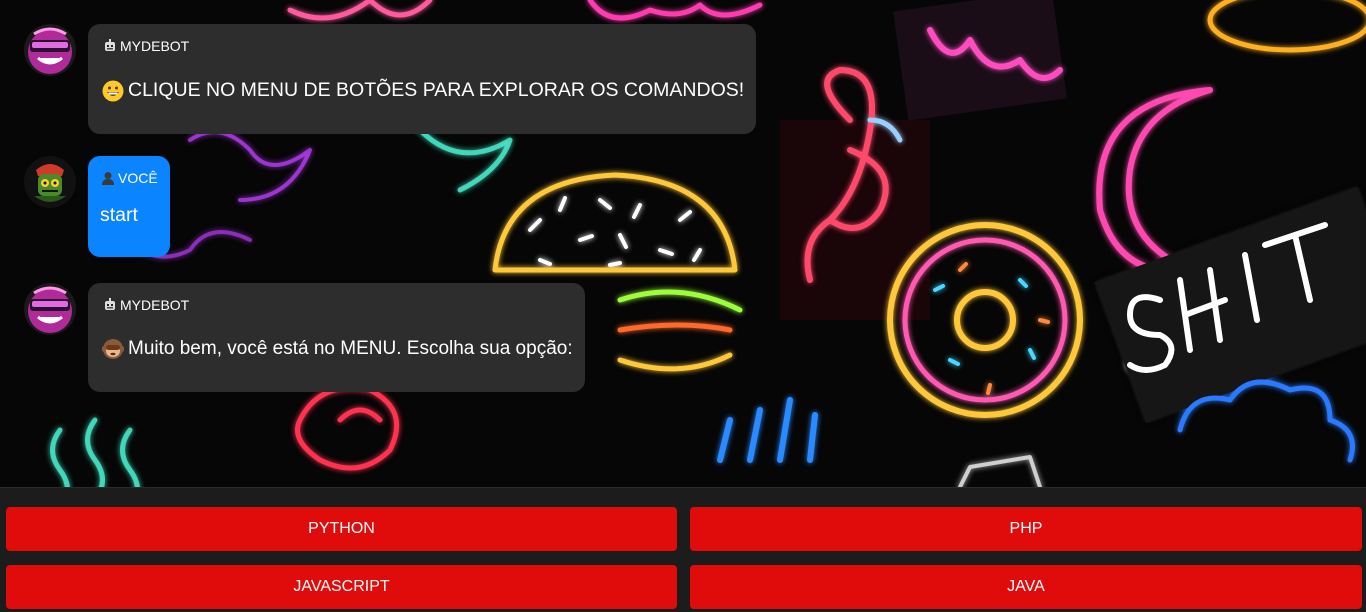  What do you see at coordinates (1026, 529) in the screenshot?
I see `php-button: PHP` at bounding box center [1026, 529].